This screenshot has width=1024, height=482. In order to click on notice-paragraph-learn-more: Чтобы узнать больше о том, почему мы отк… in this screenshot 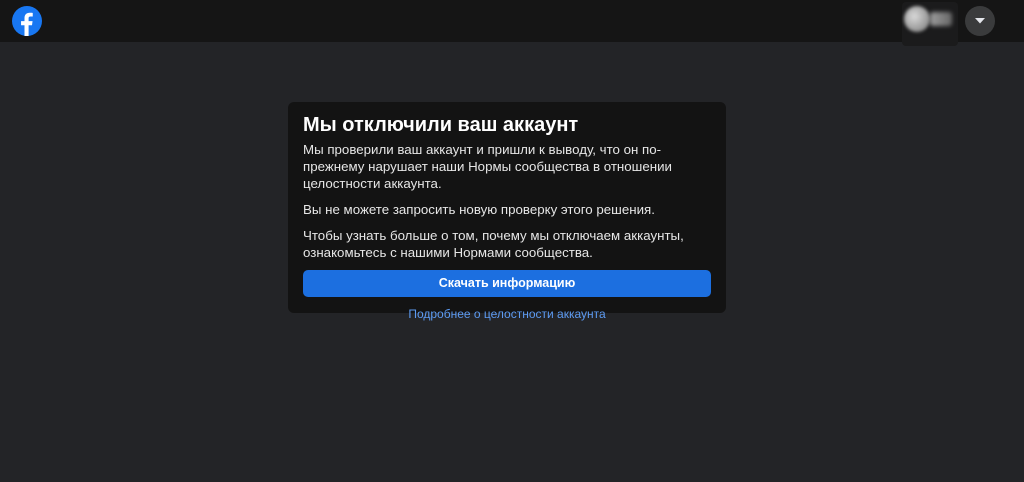, I will do `click(493, 244)`.